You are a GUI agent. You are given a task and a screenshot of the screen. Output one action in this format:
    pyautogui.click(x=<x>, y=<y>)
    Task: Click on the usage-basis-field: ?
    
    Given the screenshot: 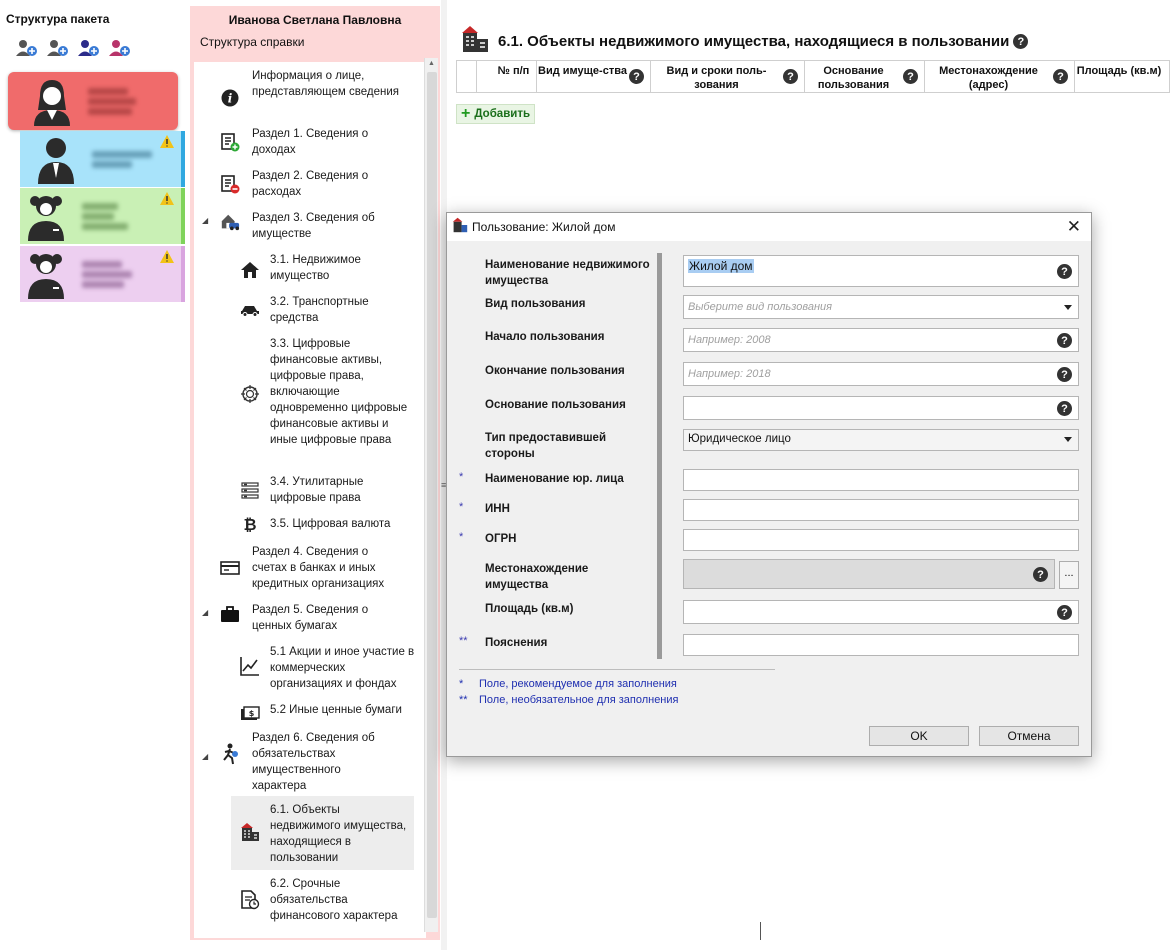 What is the action you would take?
    pyautogui.click(x=881, y=408)
    